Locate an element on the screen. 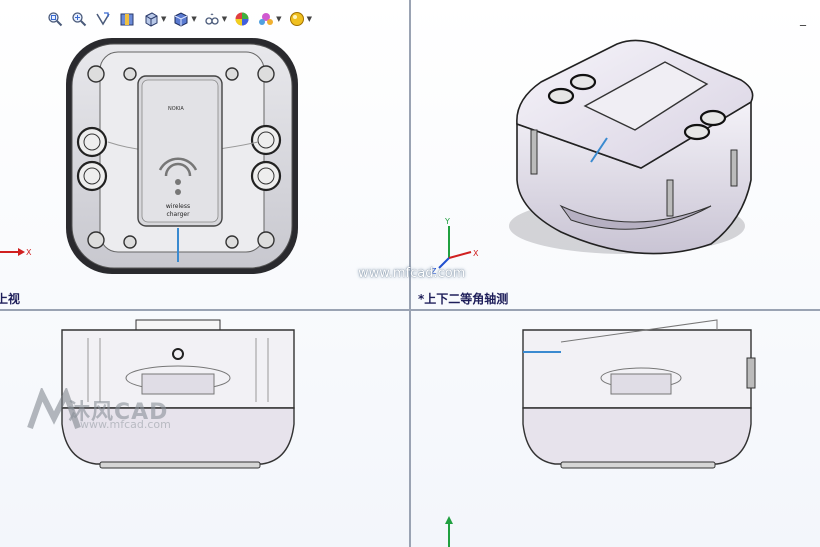  view-settings-icon is located at coordinates (296, 19).